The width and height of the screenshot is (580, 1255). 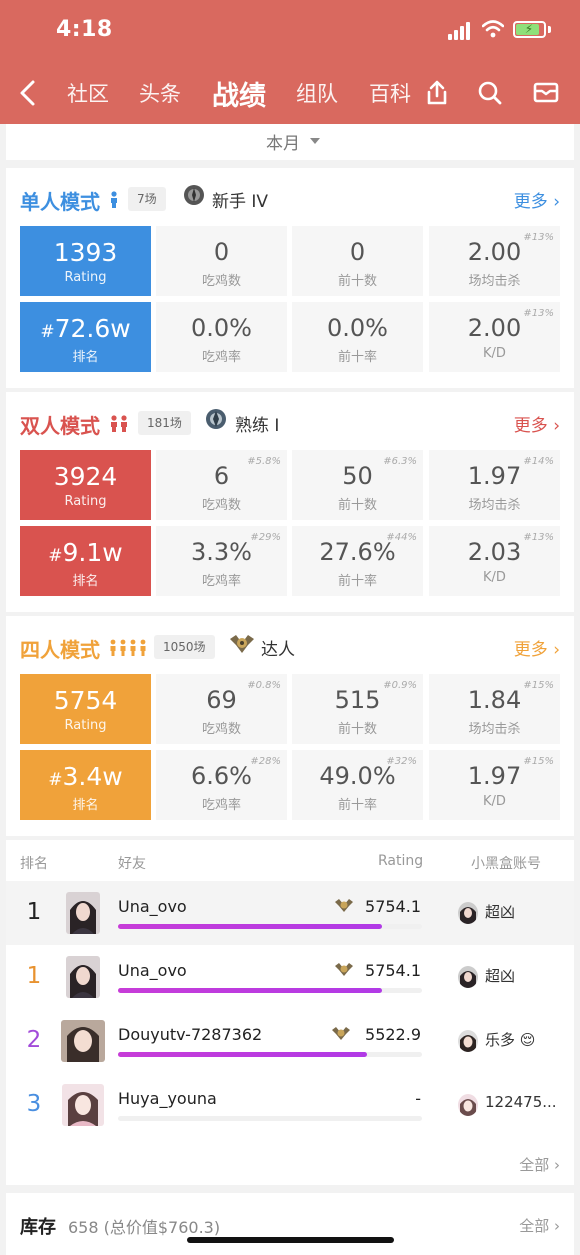 I want to click on friend-rank: 1, so click(x=34, y=976).